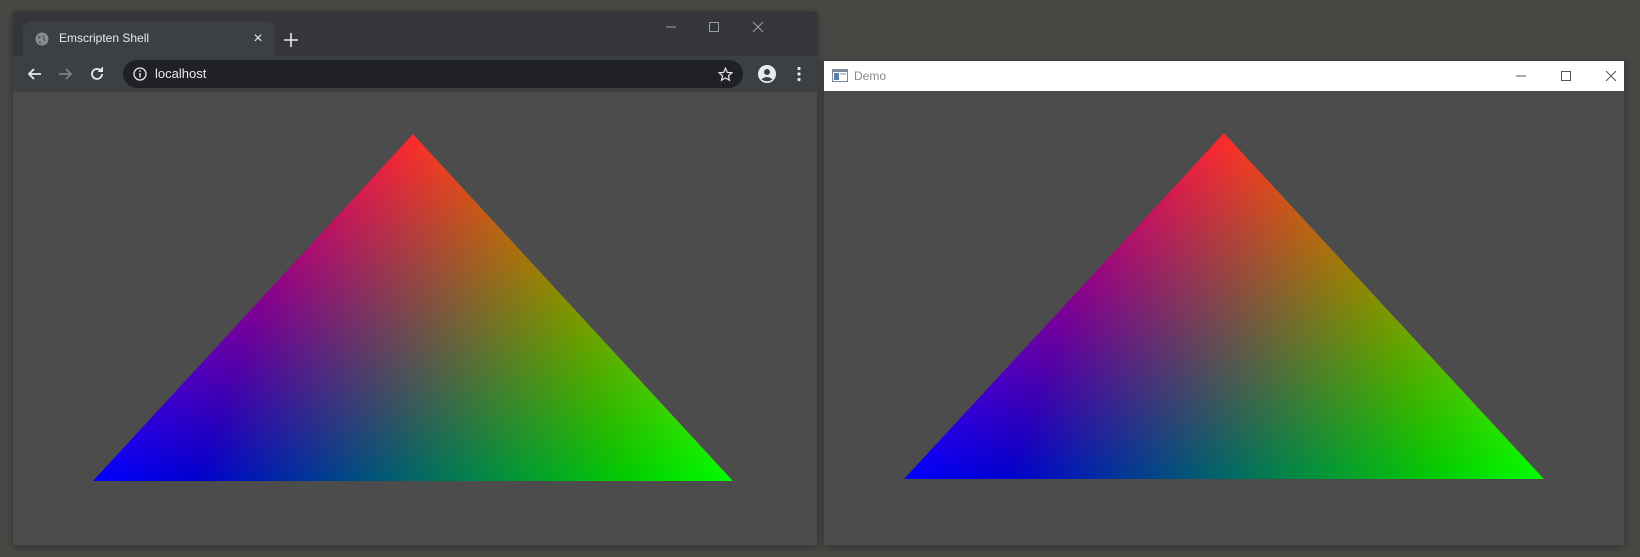  Describe the element at coordinates (291, 40) in the screenshot. I see `plus-icon` at that location.